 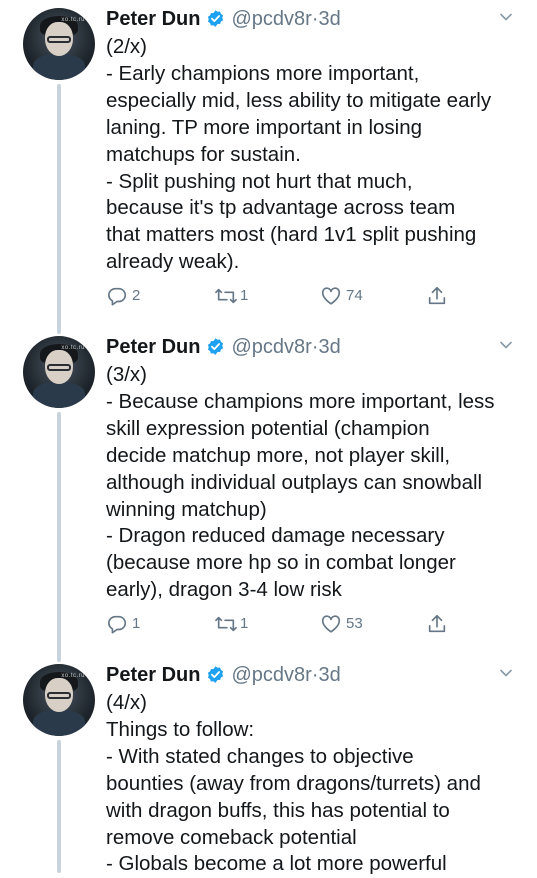 What do you see at coordinates (180, 729) in the screenshot?
I see `tweet-line: Things to follow:` at bounding box center [180, 729].